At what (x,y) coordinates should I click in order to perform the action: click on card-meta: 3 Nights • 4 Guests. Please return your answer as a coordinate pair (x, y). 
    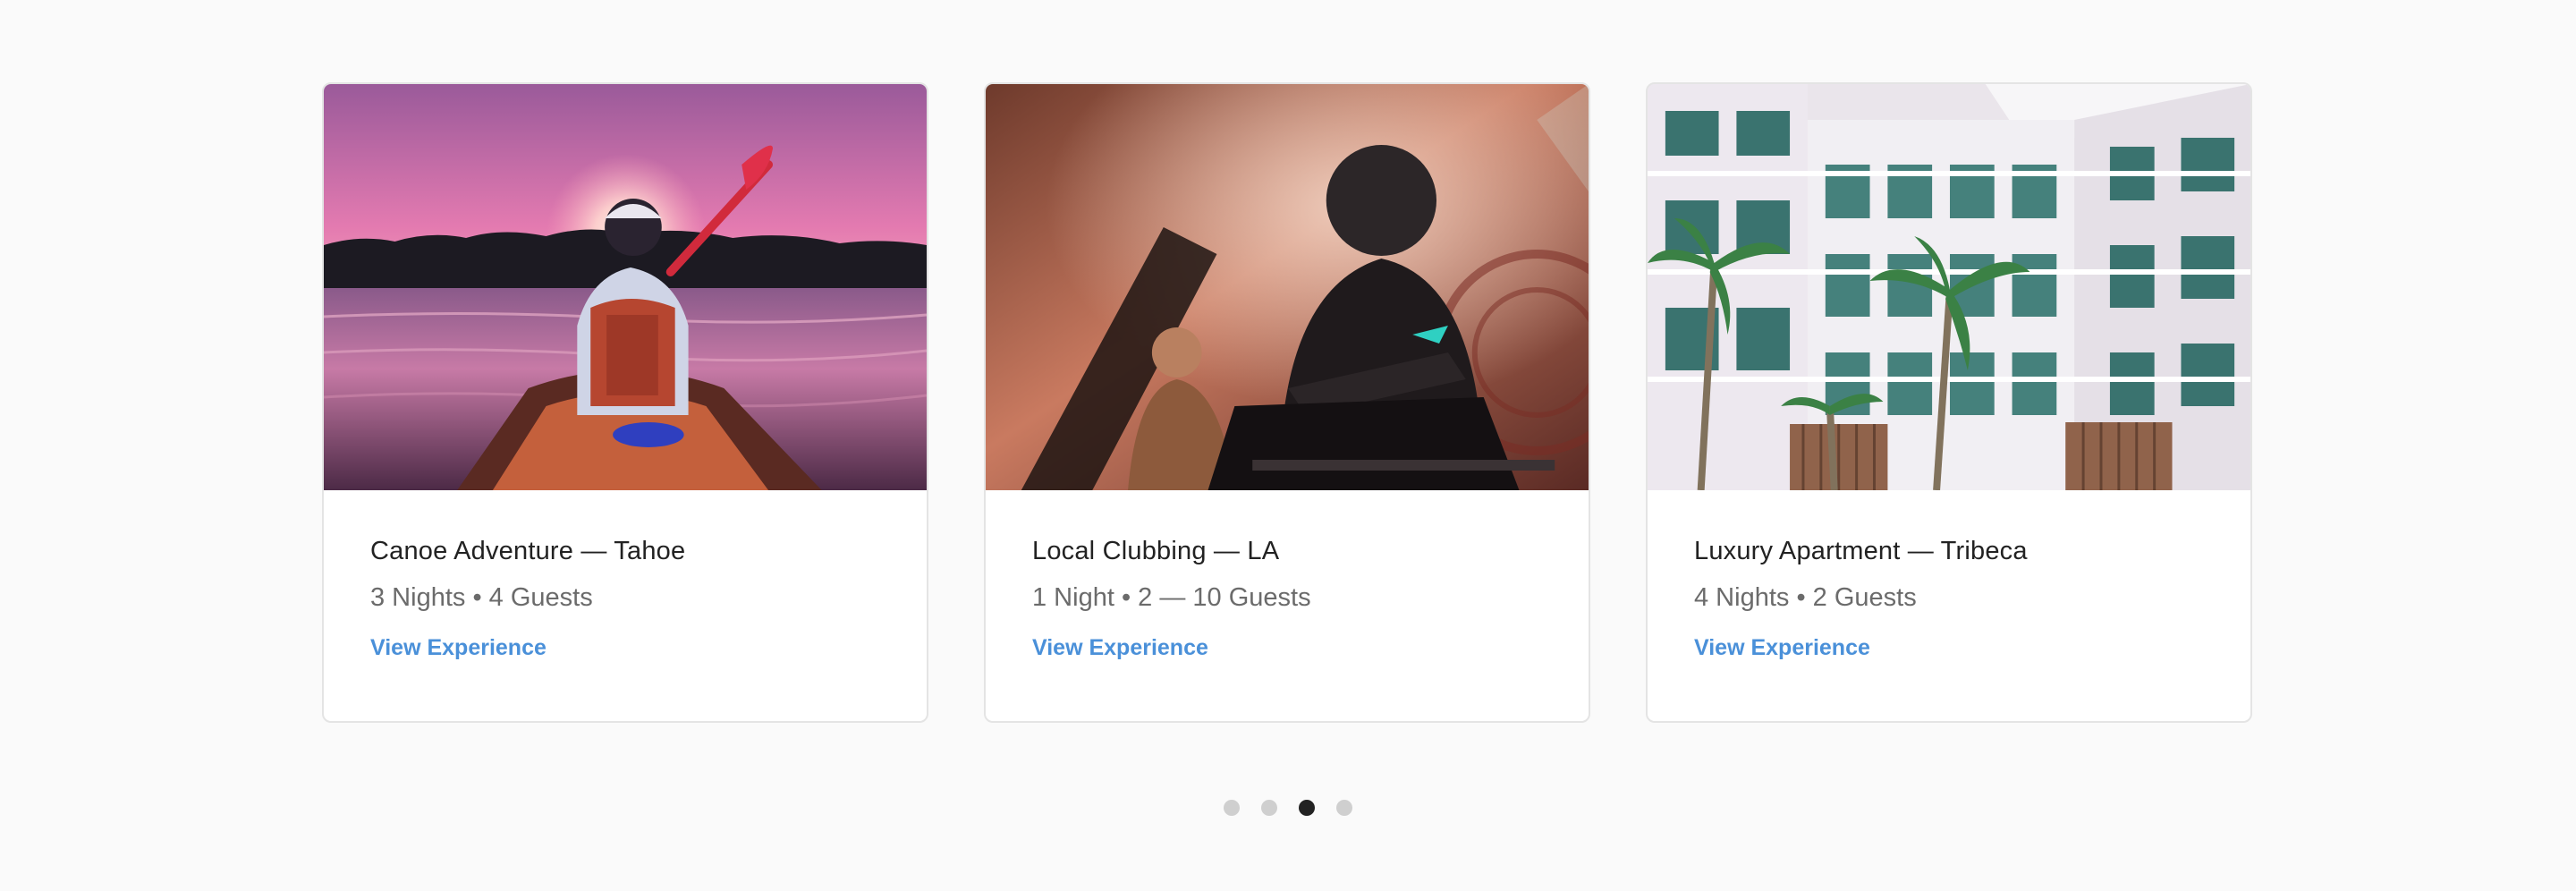
    Looking at the image, I should click on (481, 598).